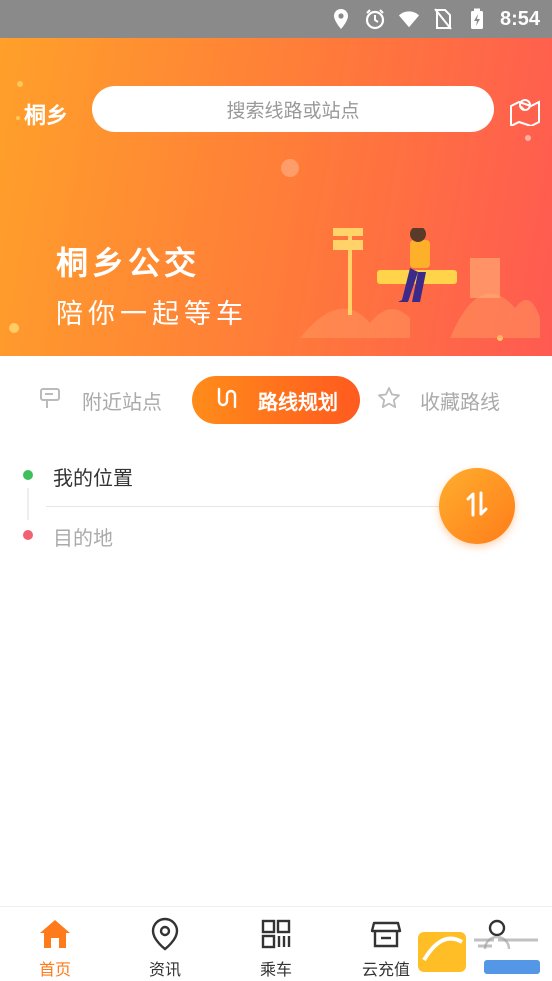 The image size is (552, 981). I want to click on swap-icon, so click(477, 506).